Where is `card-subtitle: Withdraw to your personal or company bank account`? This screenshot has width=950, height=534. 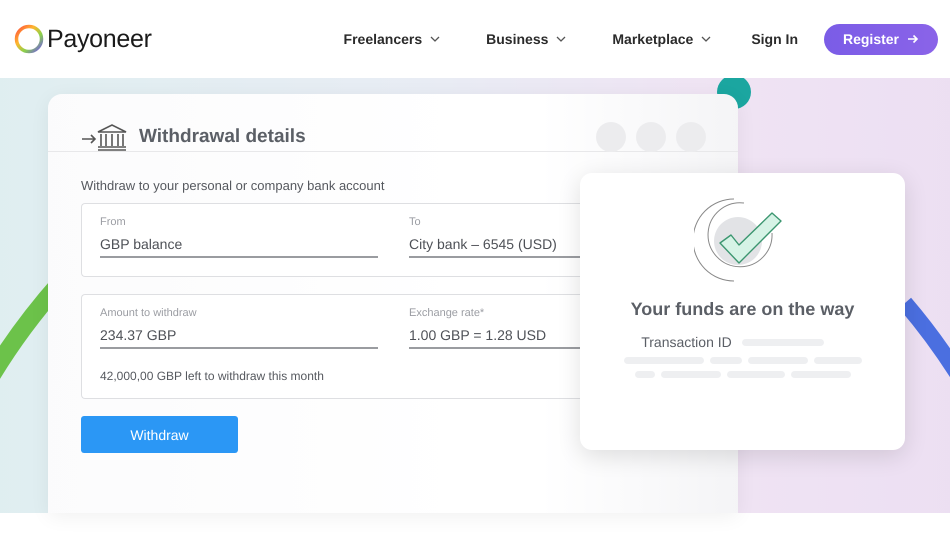
card-subtitle: Withdraw to your personal or company bank account is located at coordinates (233, 185).